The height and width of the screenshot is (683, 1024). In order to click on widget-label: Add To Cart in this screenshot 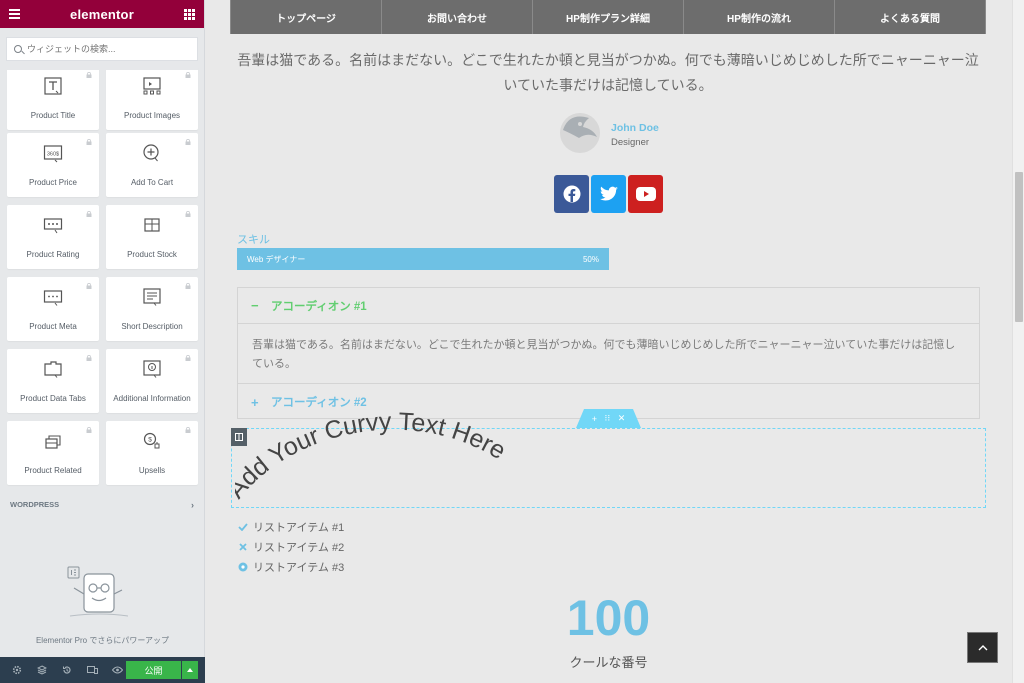, I will do `click(152, 182)`.